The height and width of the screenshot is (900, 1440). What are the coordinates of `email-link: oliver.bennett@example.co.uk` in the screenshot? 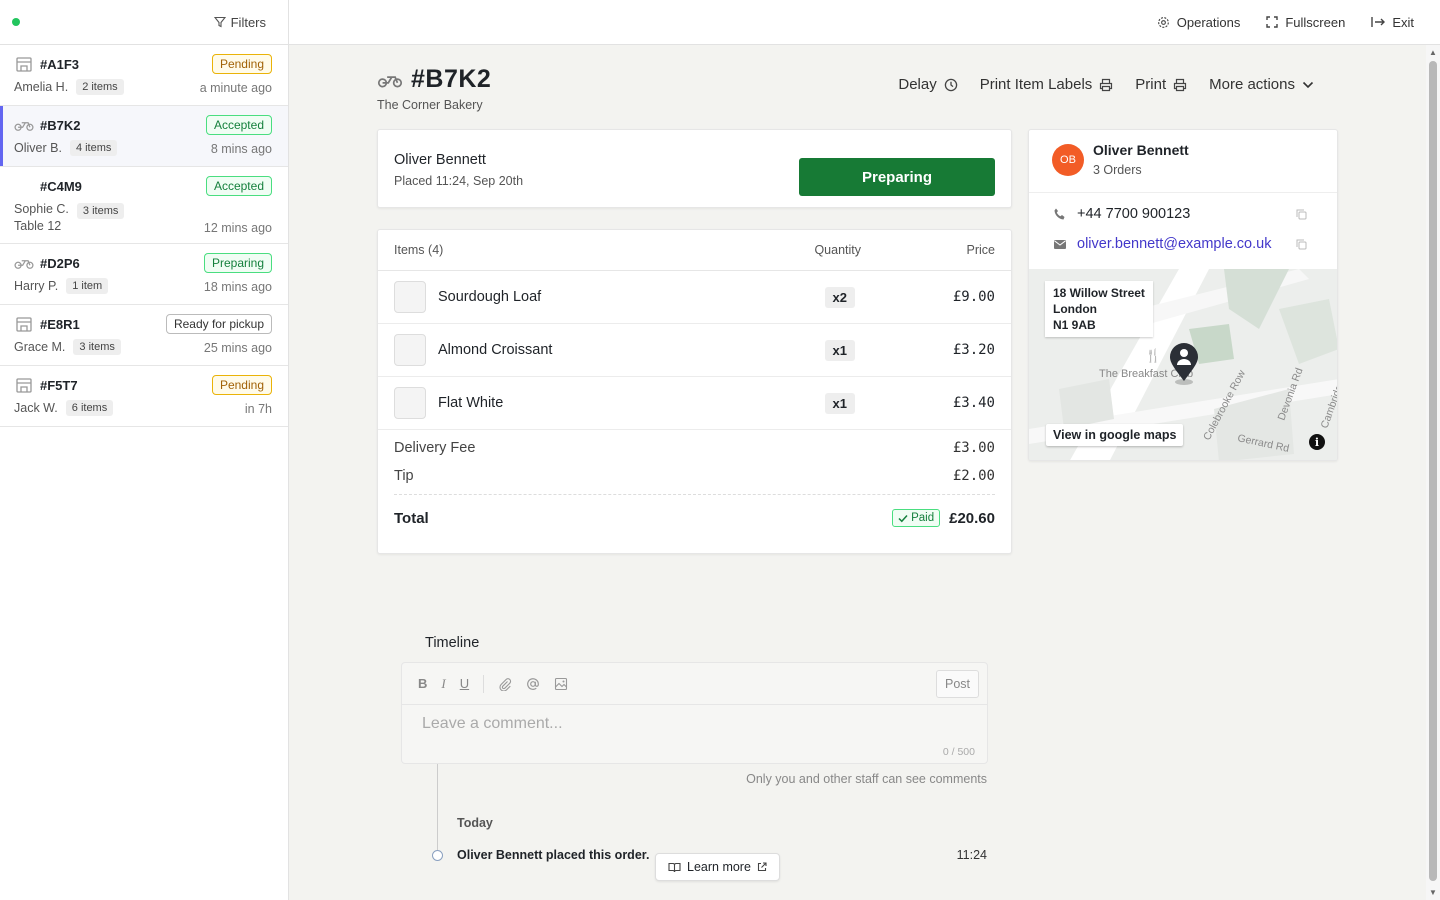 It's located at (1181, 244).